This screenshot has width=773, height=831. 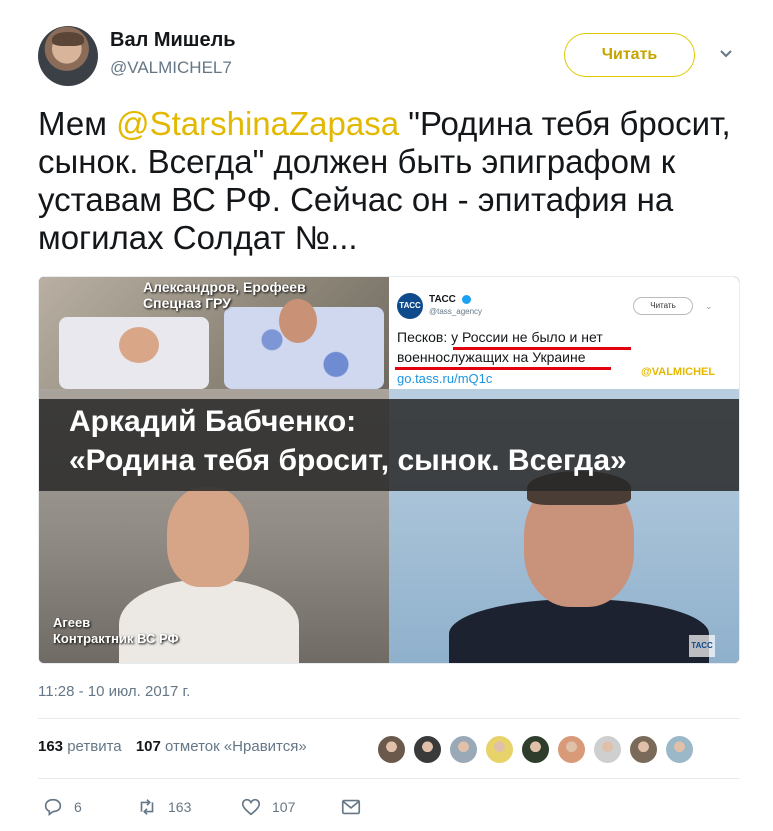 What do you see at coordinates (80, 746) in the screenshot?
I see `retweets-stat: 163 ретвита` at bounding box center [80, 746].